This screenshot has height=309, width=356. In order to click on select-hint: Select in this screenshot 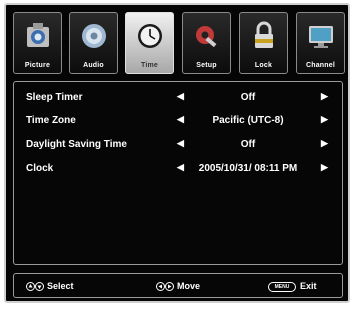, I will do `click(50, 286)`.